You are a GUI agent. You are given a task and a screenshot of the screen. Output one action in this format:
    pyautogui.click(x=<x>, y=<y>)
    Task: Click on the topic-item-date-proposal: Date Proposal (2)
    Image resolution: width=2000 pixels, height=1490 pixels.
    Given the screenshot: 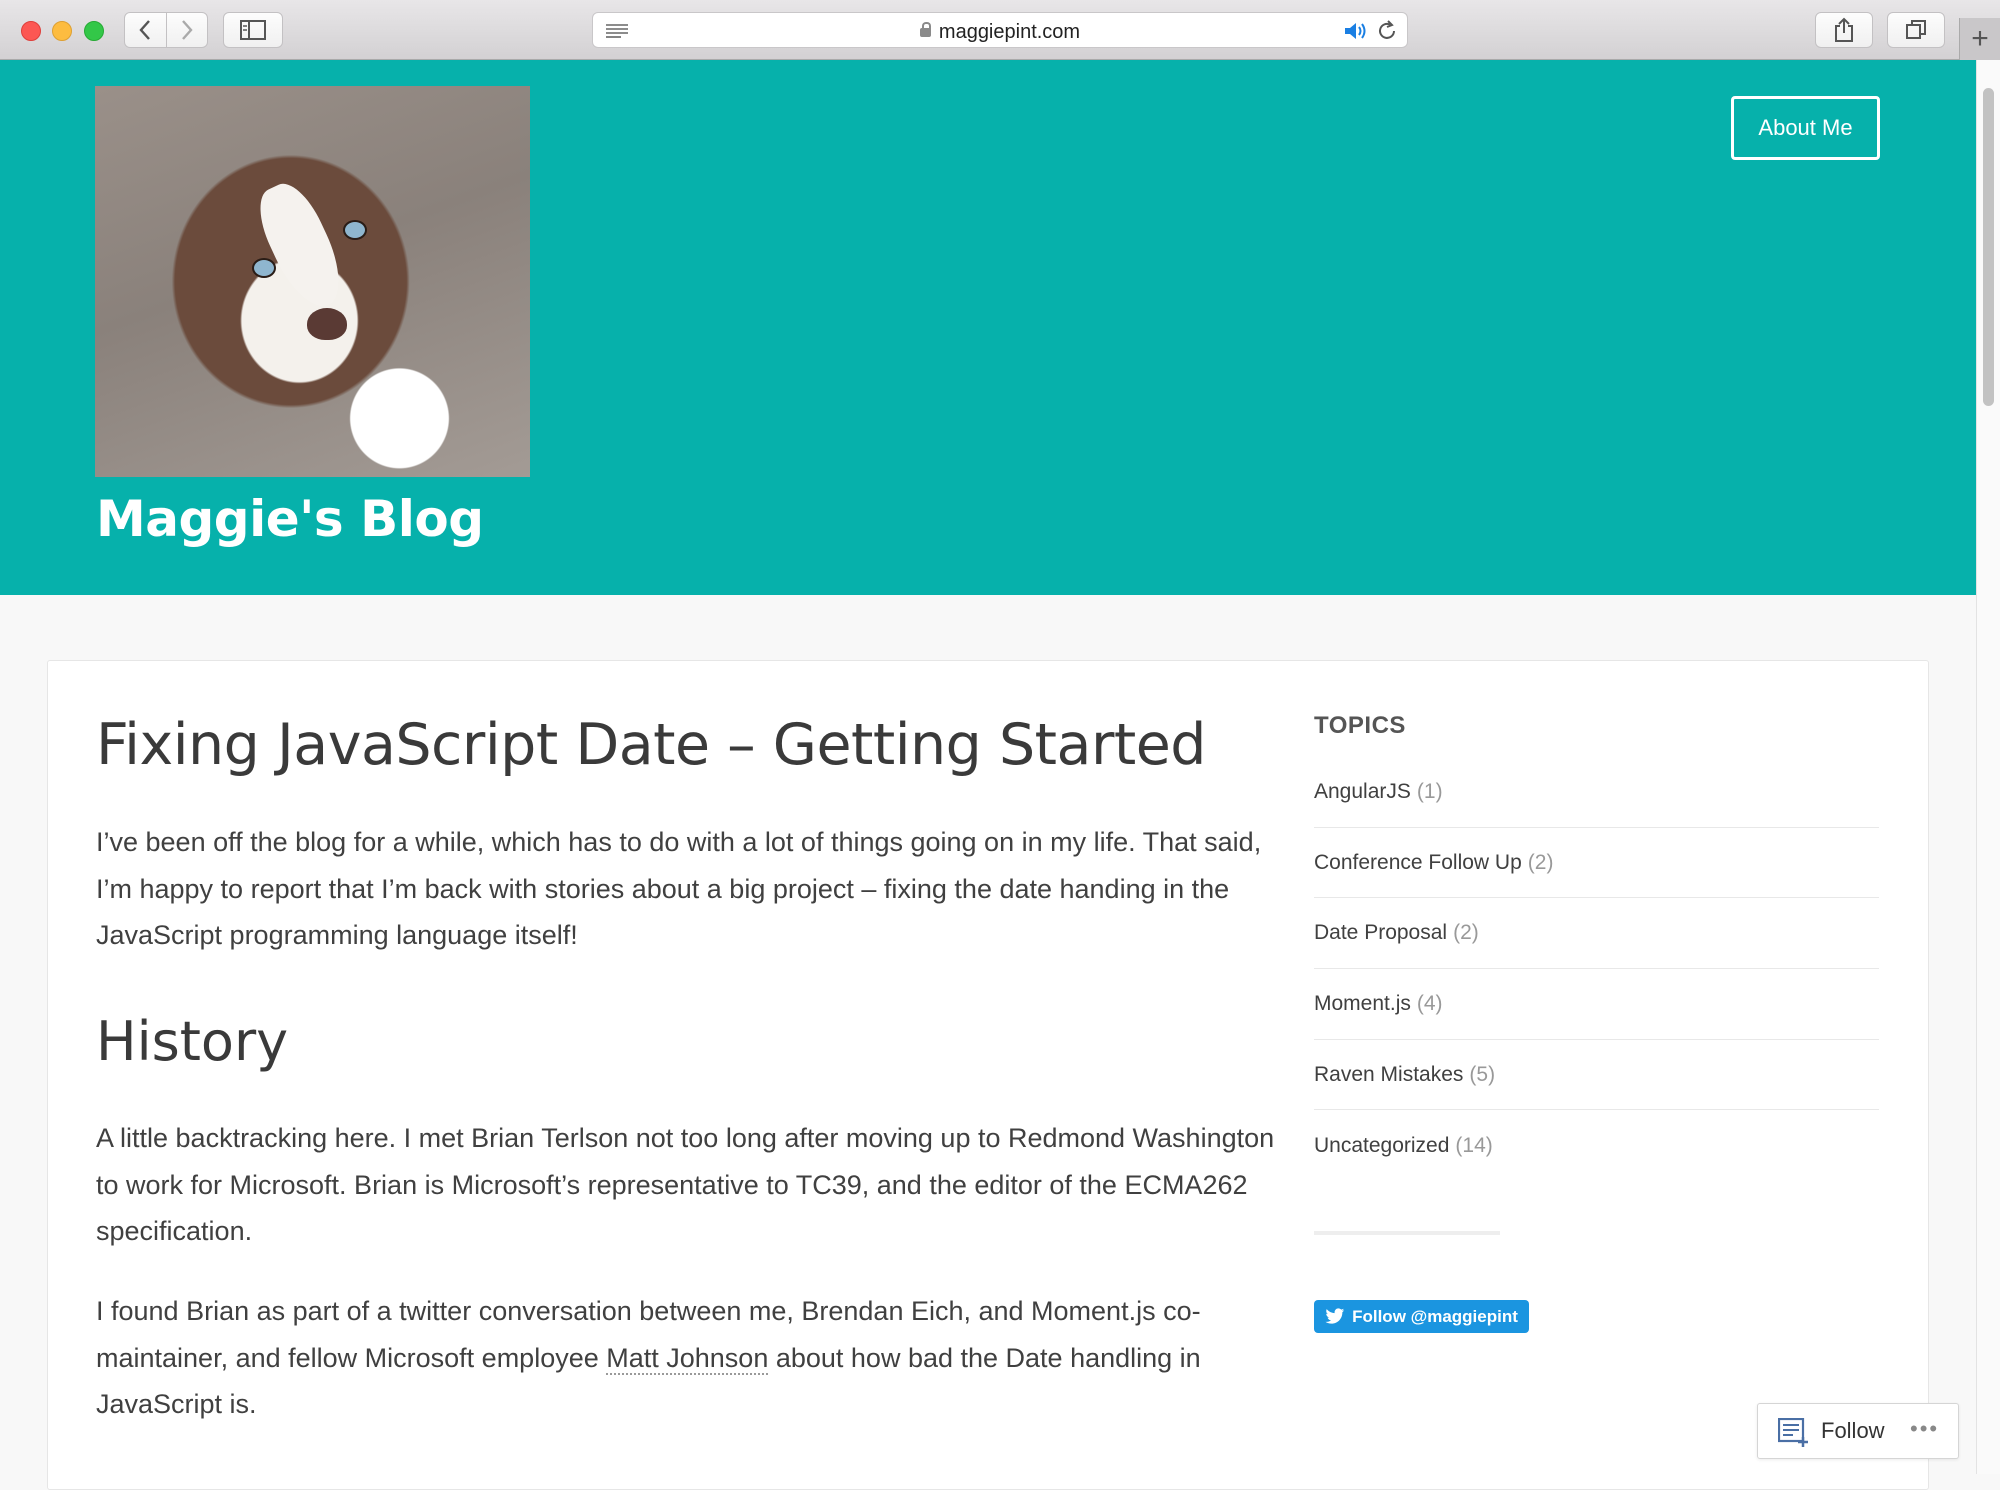 What is the action you would take?
    pyautogui.click(x=1596, y=934)
    